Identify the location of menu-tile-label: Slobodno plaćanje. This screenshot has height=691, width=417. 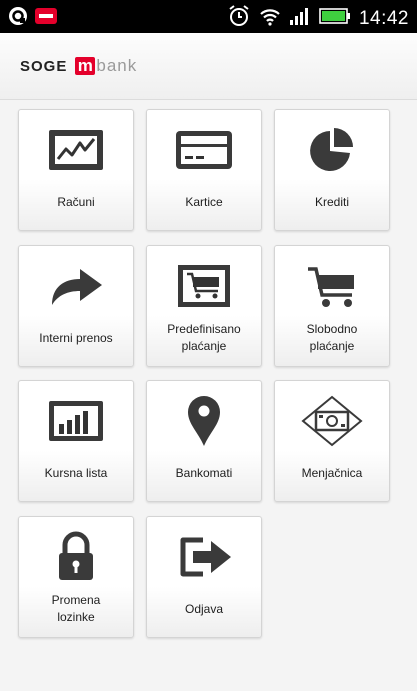
(332, 337).